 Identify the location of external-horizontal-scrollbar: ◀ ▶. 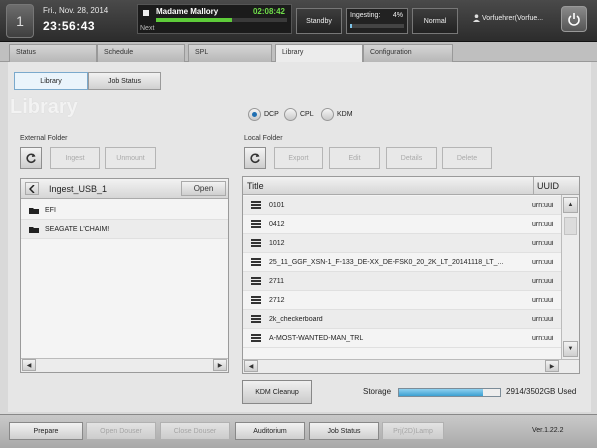
(124, 365).